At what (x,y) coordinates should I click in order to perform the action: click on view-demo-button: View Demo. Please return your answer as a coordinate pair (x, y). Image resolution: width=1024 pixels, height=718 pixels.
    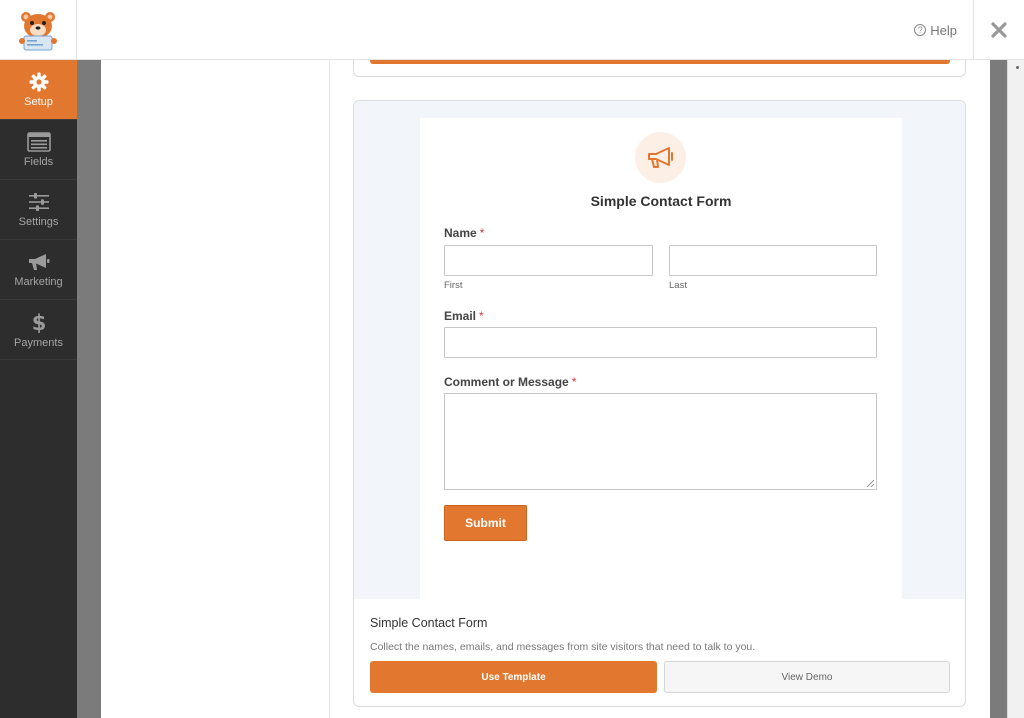
    Looking at the image, I should click on (807, 677).